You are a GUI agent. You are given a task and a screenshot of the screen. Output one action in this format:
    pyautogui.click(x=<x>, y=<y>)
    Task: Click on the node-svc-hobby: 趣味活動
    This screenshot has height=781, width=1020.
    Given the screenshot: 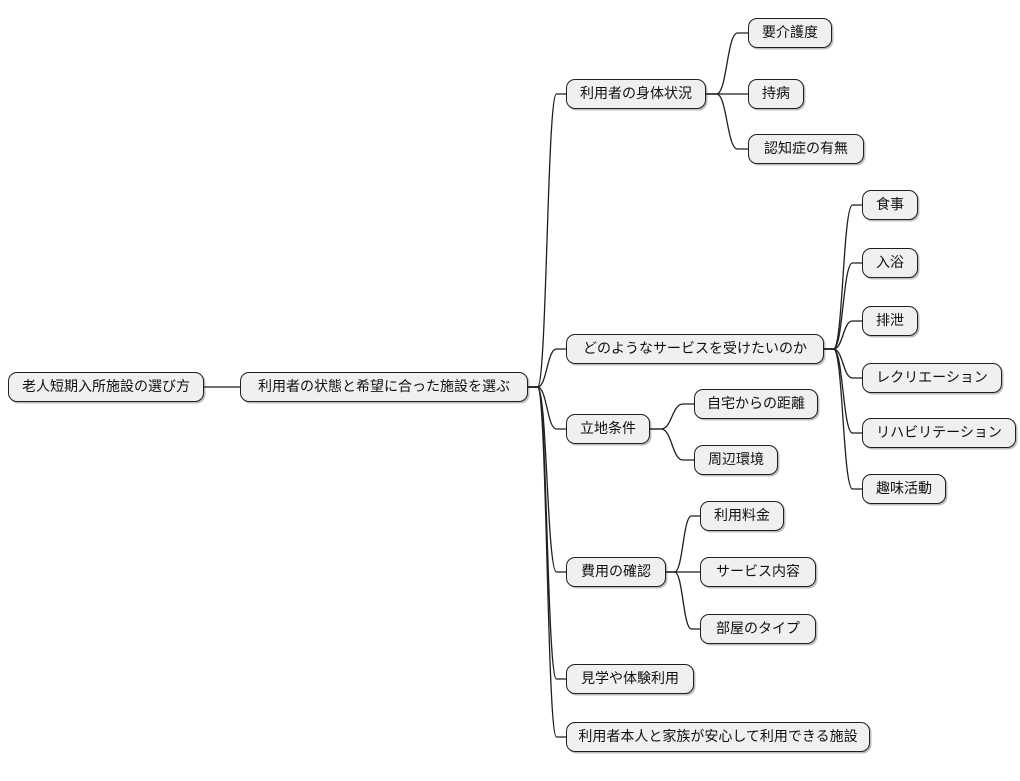 What is the action you would take?
    pyautogui.click(x=904, y=489)
    